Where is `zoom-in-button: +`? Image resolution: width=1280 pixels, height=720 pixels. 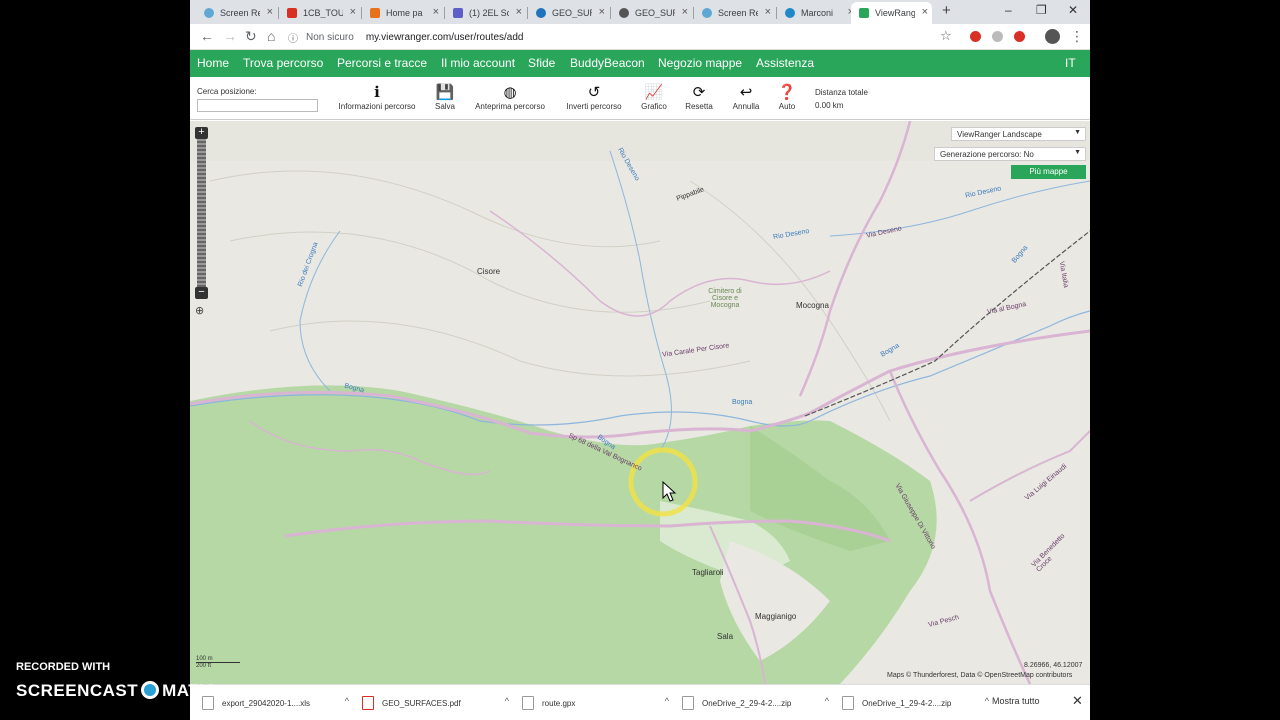 zoom-in-button: + is located at coordinates (201, 133).